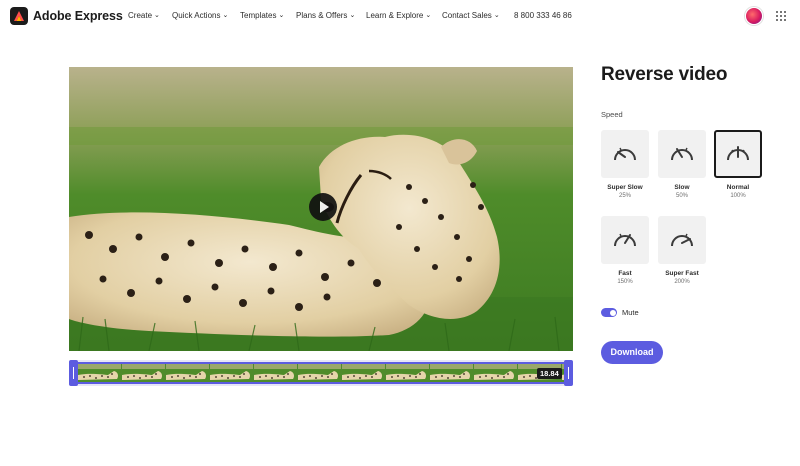 This screenshot has width=800, height=466. I want to click on speed-option-normal: Normal 100%, so click(738, 164).